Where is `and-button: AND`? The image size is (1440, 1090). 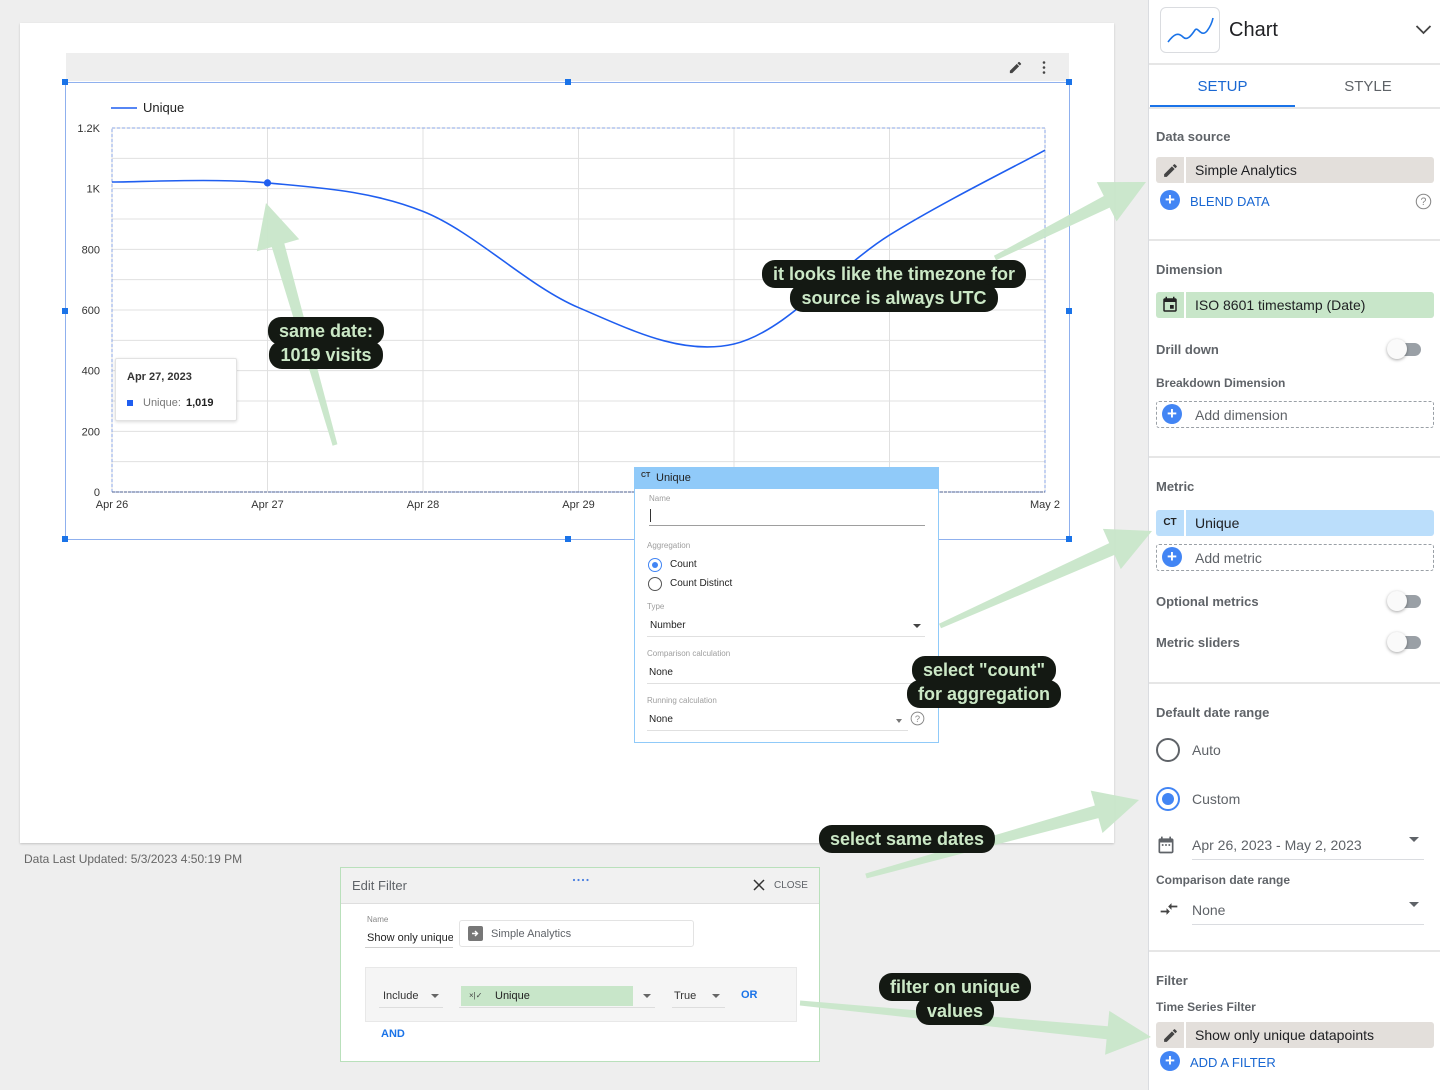 and-button: AND is located at coordinates (393, 1034).